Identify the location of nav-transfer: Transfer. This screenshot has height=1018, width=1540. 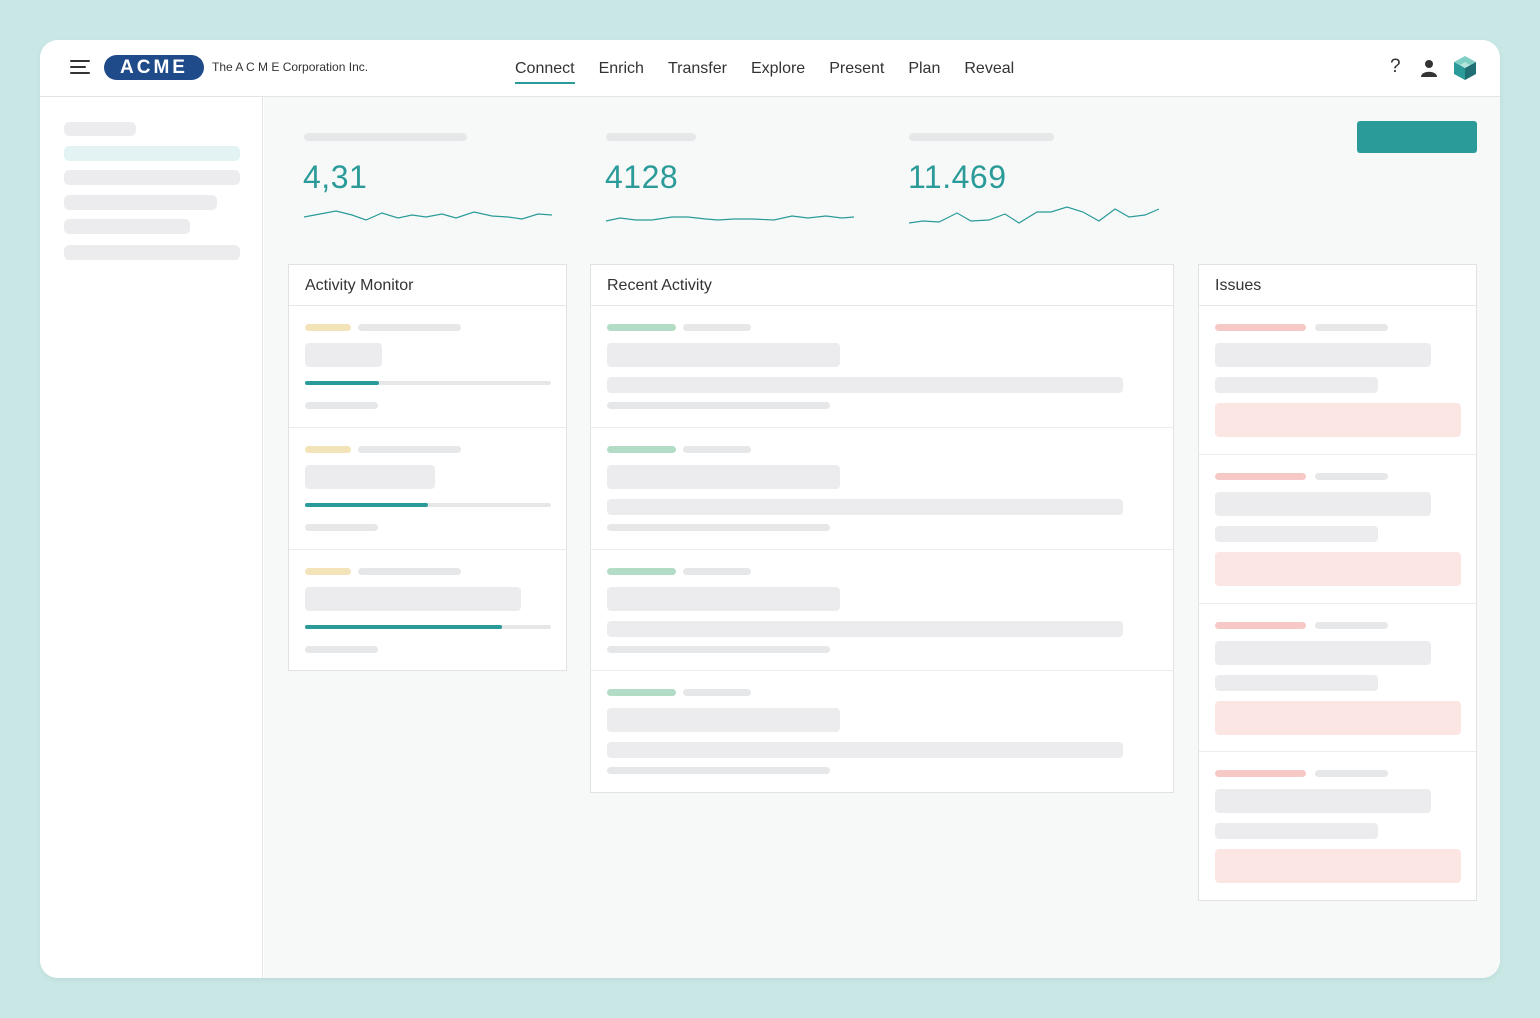
(697, 68).